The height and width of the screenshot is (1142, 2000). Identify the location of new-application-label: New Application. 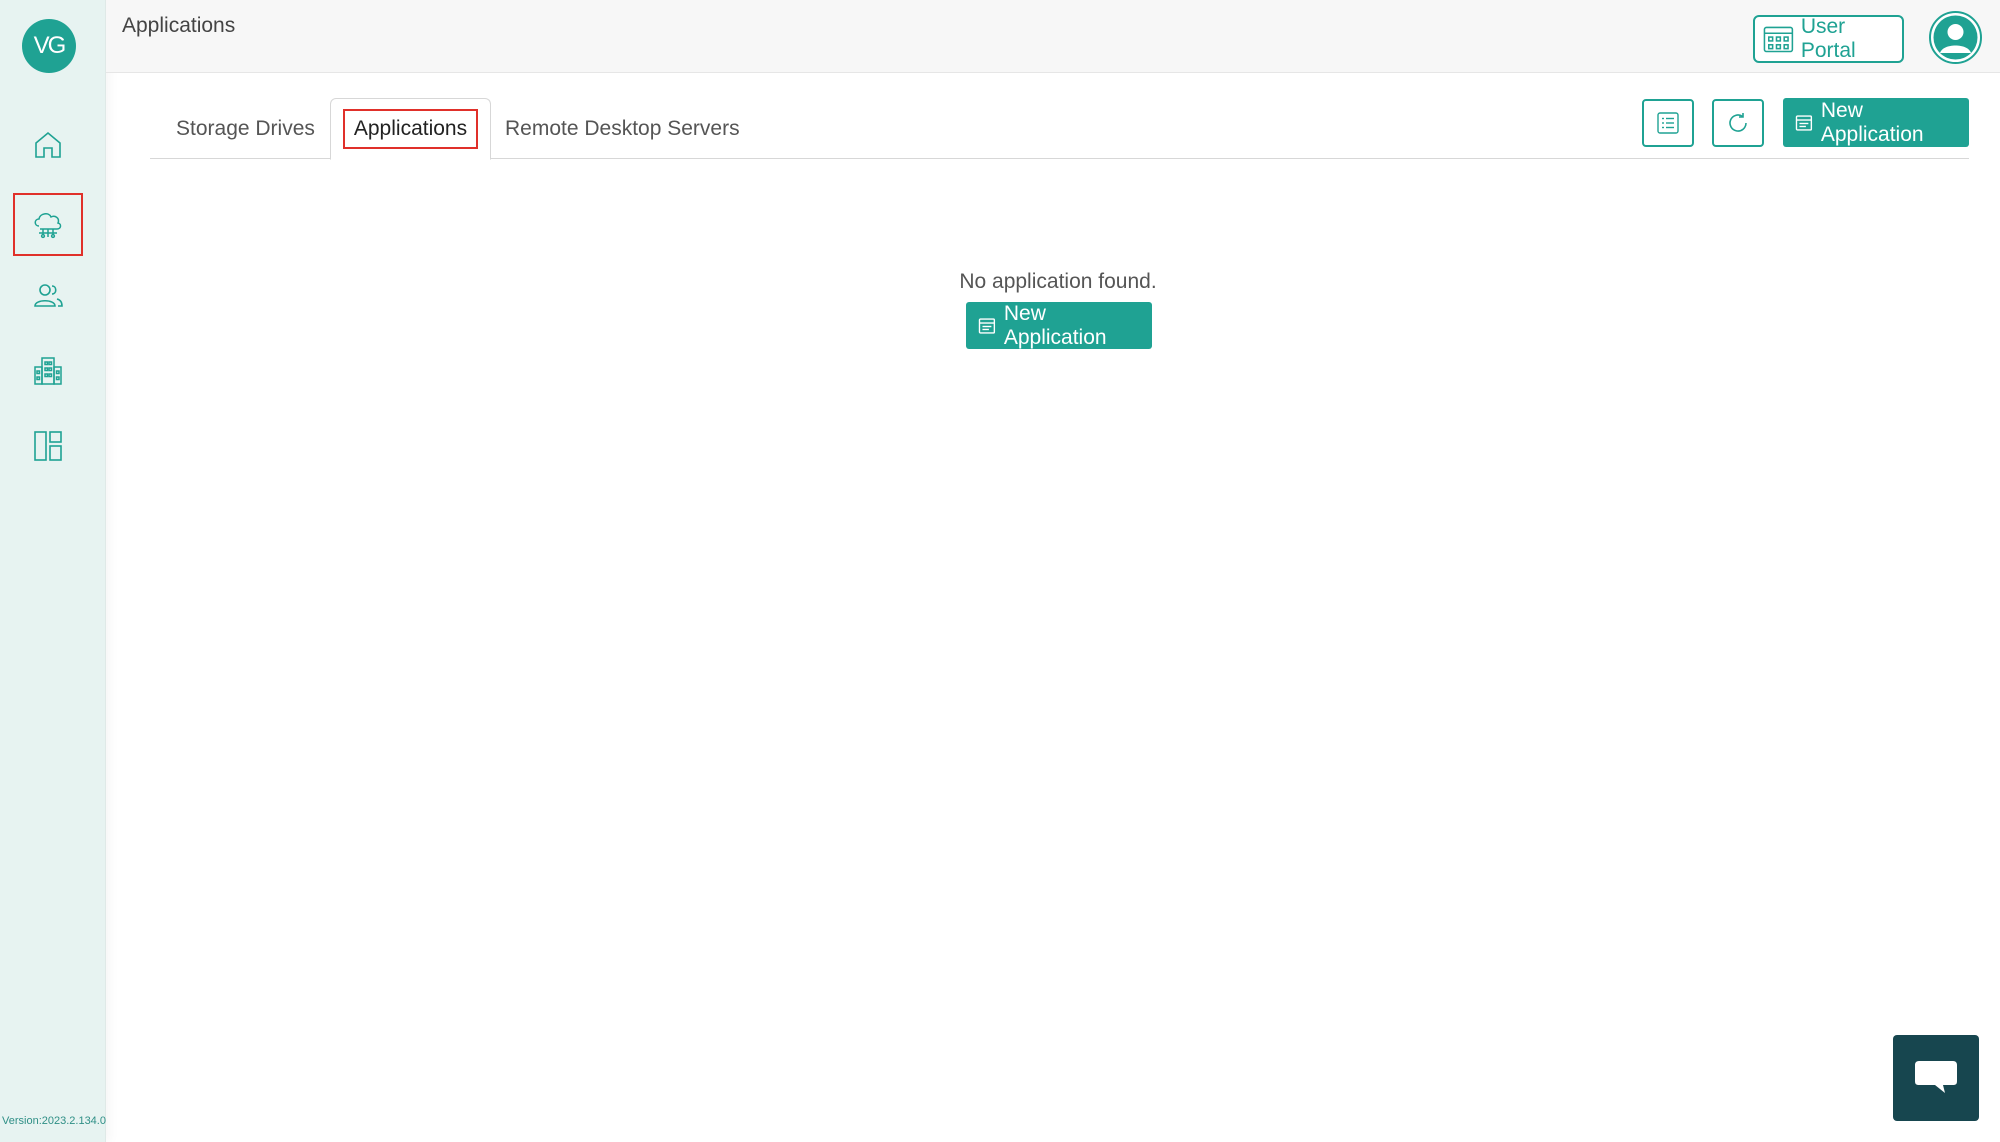
(1872, 122).